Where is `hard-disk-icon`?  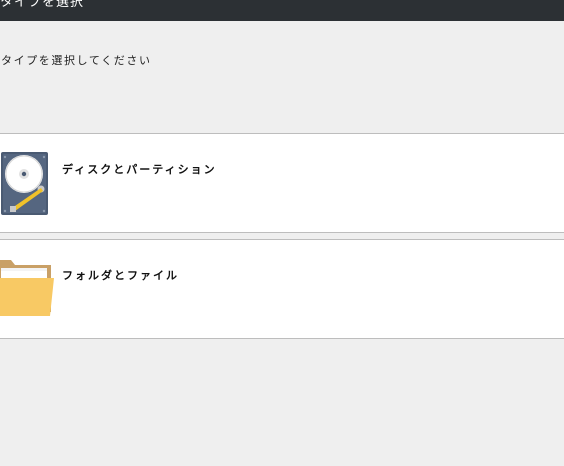
hard-disk-icon is located at coordinates (24, 183).